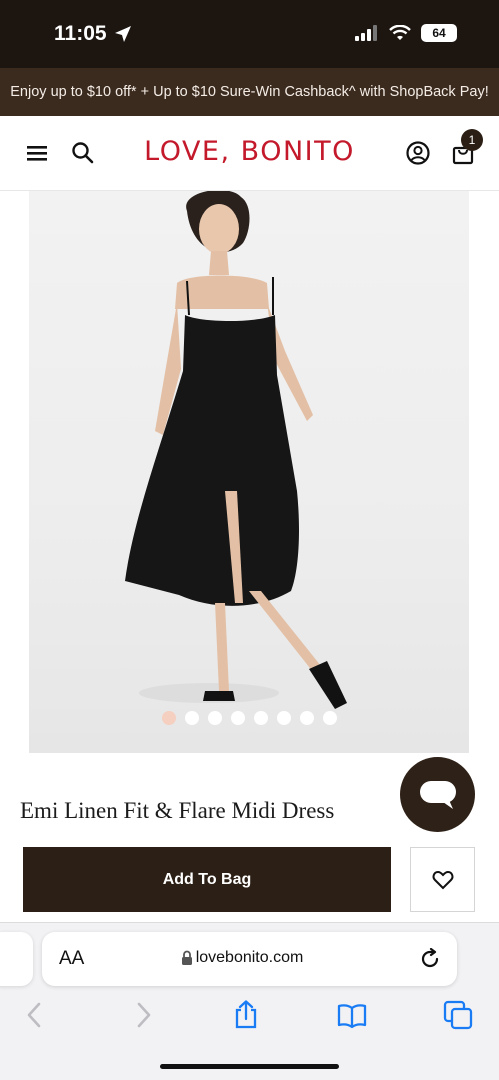 The image size is (499, 1080). Describe the element at coordinates (439, 33) in the screenshot. I see `battery-indicator: 64` at that location.